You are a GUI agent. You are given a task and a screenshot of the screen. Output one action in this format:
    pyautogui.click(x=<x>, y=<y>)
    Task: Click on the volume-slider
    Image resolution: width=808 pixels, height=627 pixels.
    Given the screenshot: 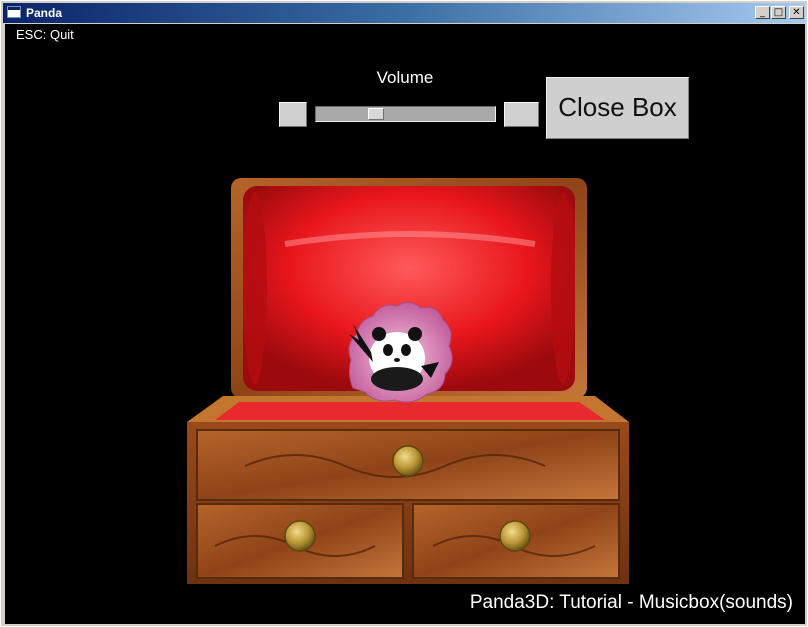 What is the action you would take?
    pyautogui.click(x=405, y=114)
    